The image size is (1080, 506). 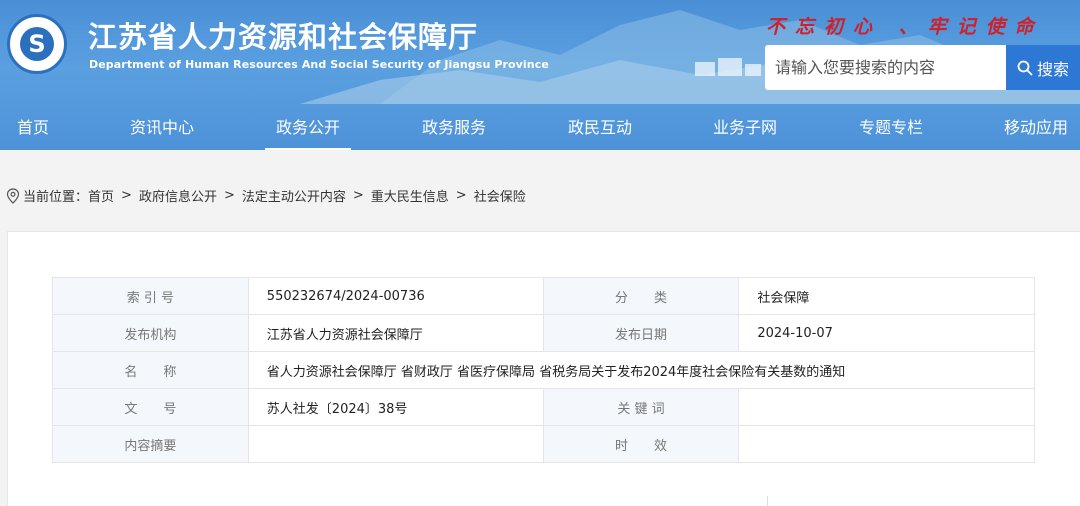 I want to click on meta-label-doc-no: 文 号, so click(x=150, y=407).